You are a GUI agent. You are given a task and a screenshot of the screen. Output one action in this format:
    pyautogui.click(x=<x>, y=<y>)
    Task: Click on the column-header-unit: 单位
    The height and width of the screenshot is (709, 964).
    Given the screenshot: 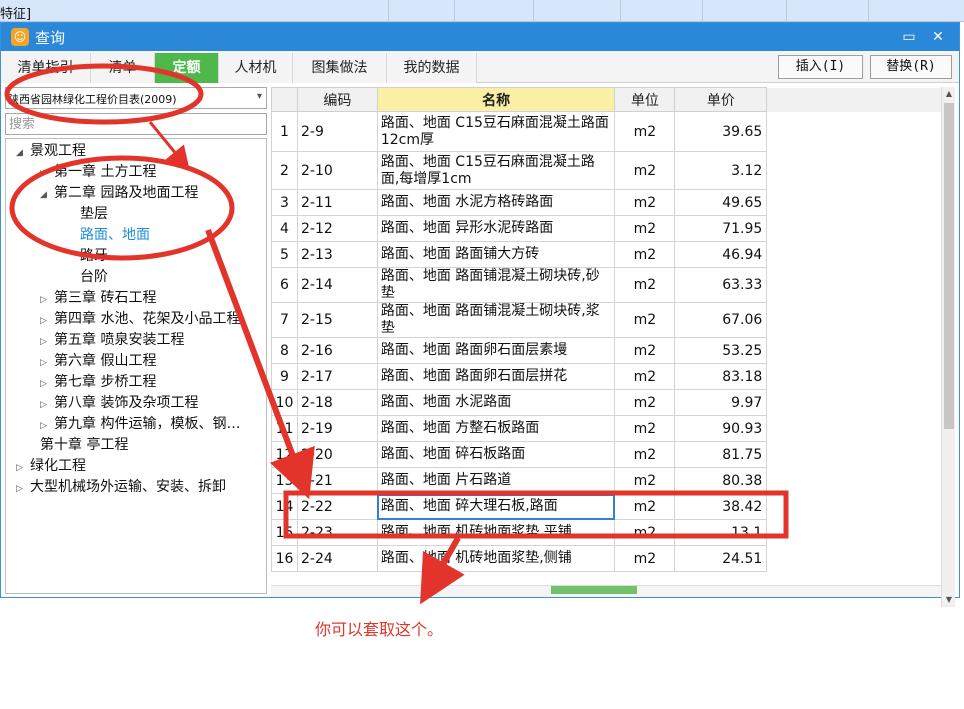 What is the action you would take?
    pyautogui.click(x=645, y=99)
    